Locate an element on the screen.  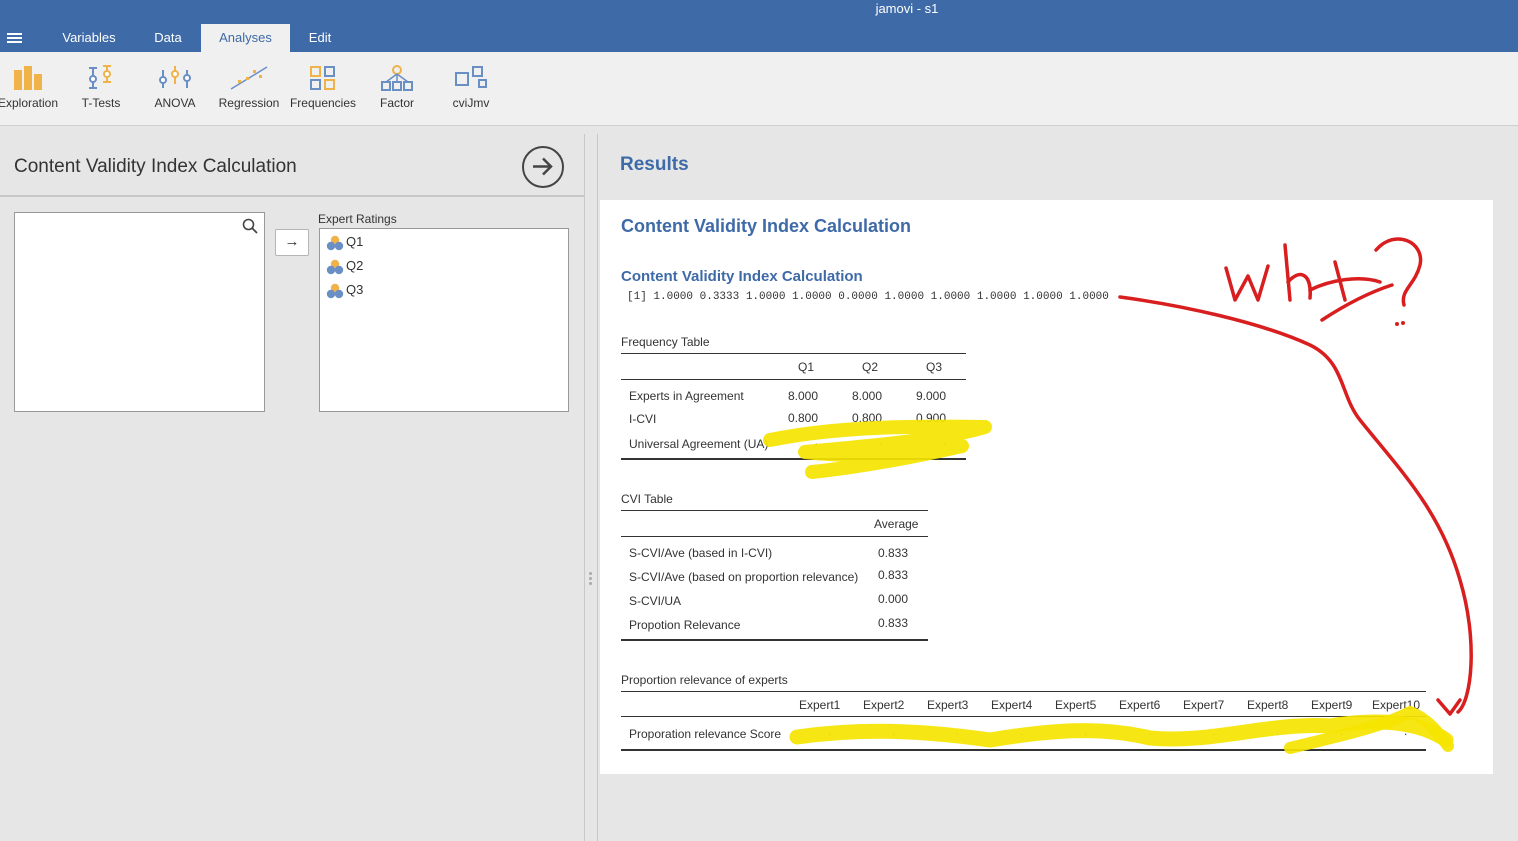
table-cell: 0.900 is located at coordinates (930, 418).